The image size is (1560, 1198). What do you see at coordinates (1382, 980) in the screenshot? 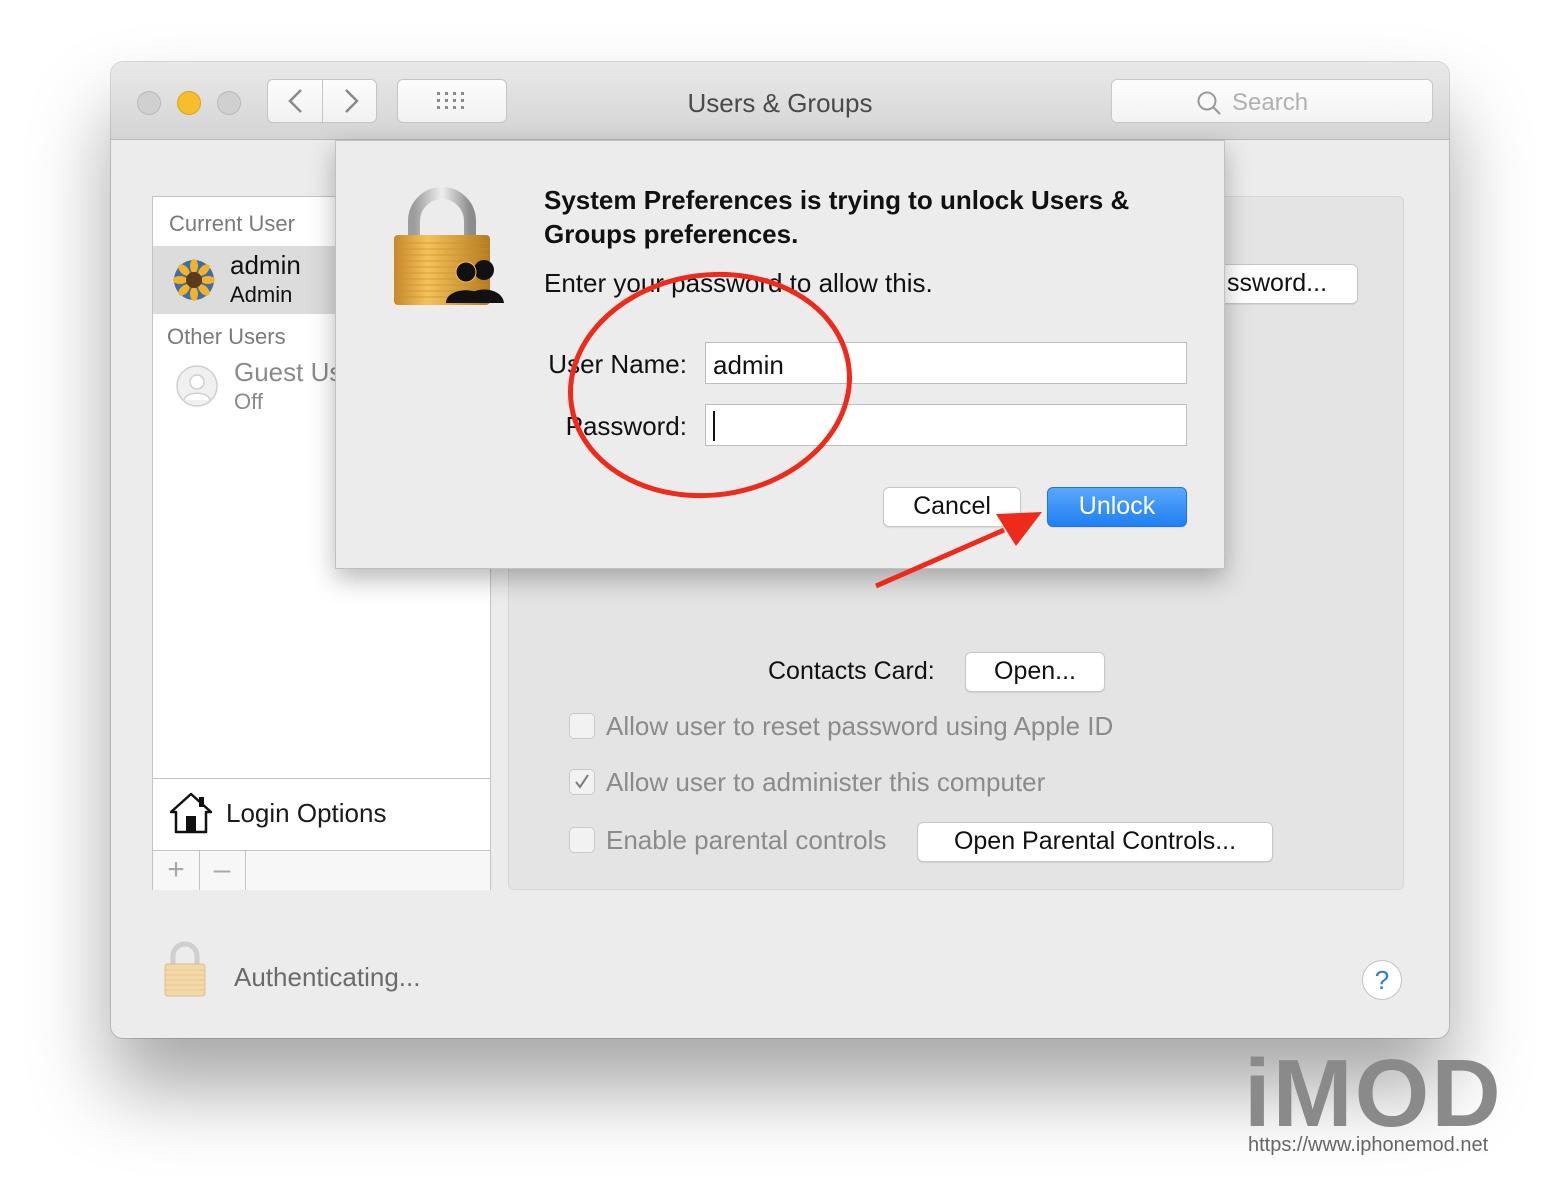
I see `help-button: ?` at bounding box center [1382, 980].